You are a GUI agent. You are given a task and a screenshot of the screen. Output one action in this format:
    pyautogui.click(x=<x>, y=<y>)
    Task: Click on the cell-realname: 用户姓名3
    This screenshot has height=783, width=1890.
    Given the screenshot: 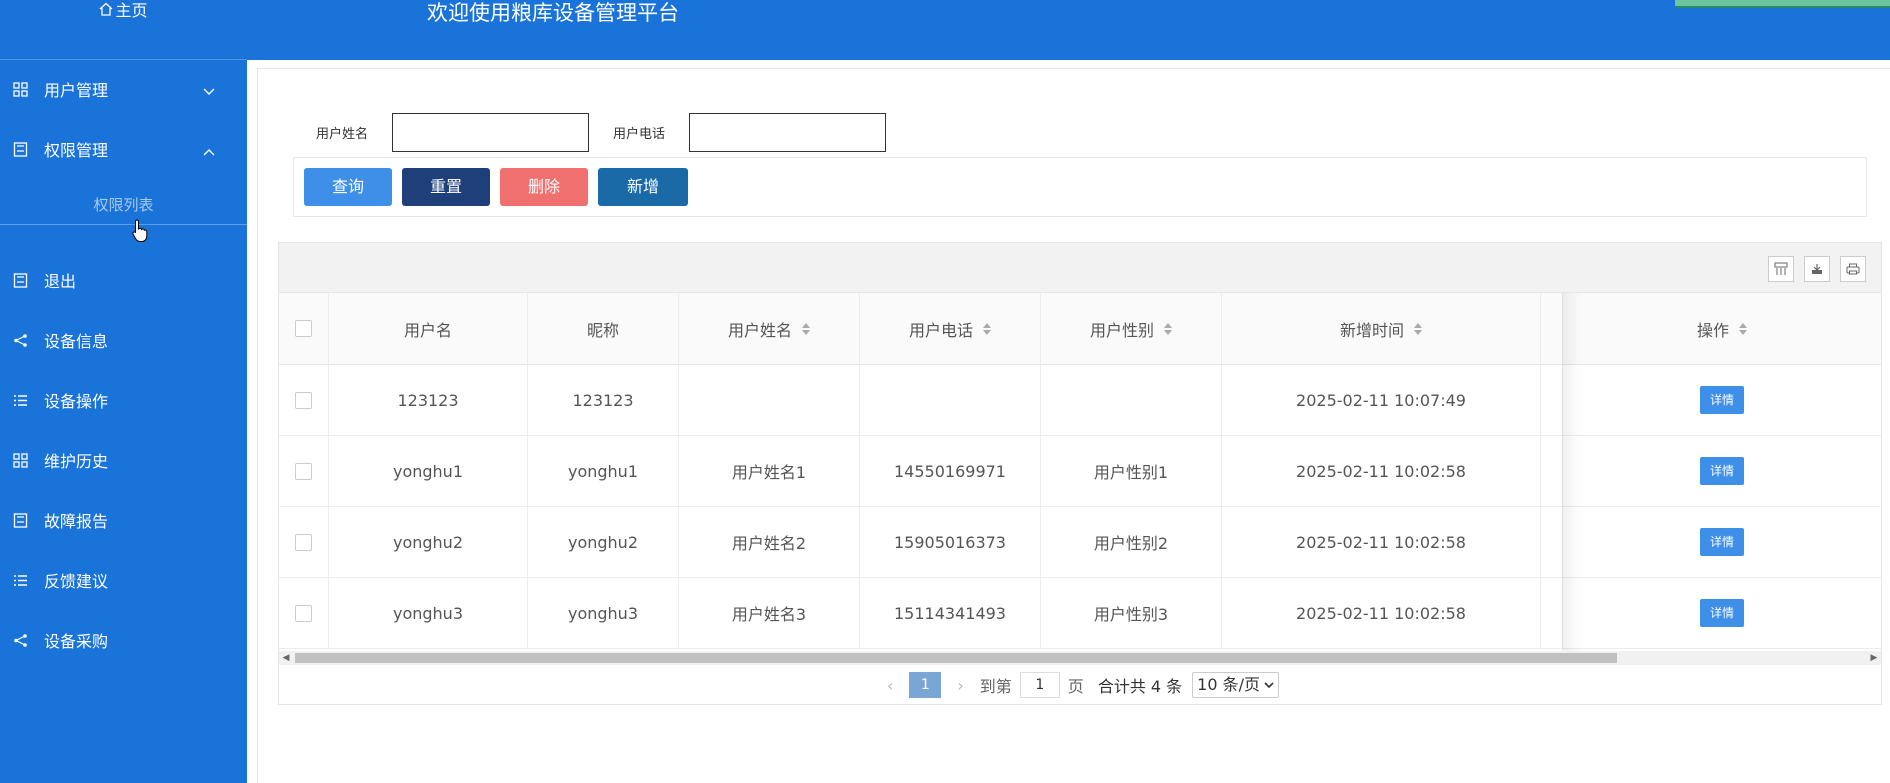 What is the action you would take?
    pyautogui.click(x=769, y=613)
    